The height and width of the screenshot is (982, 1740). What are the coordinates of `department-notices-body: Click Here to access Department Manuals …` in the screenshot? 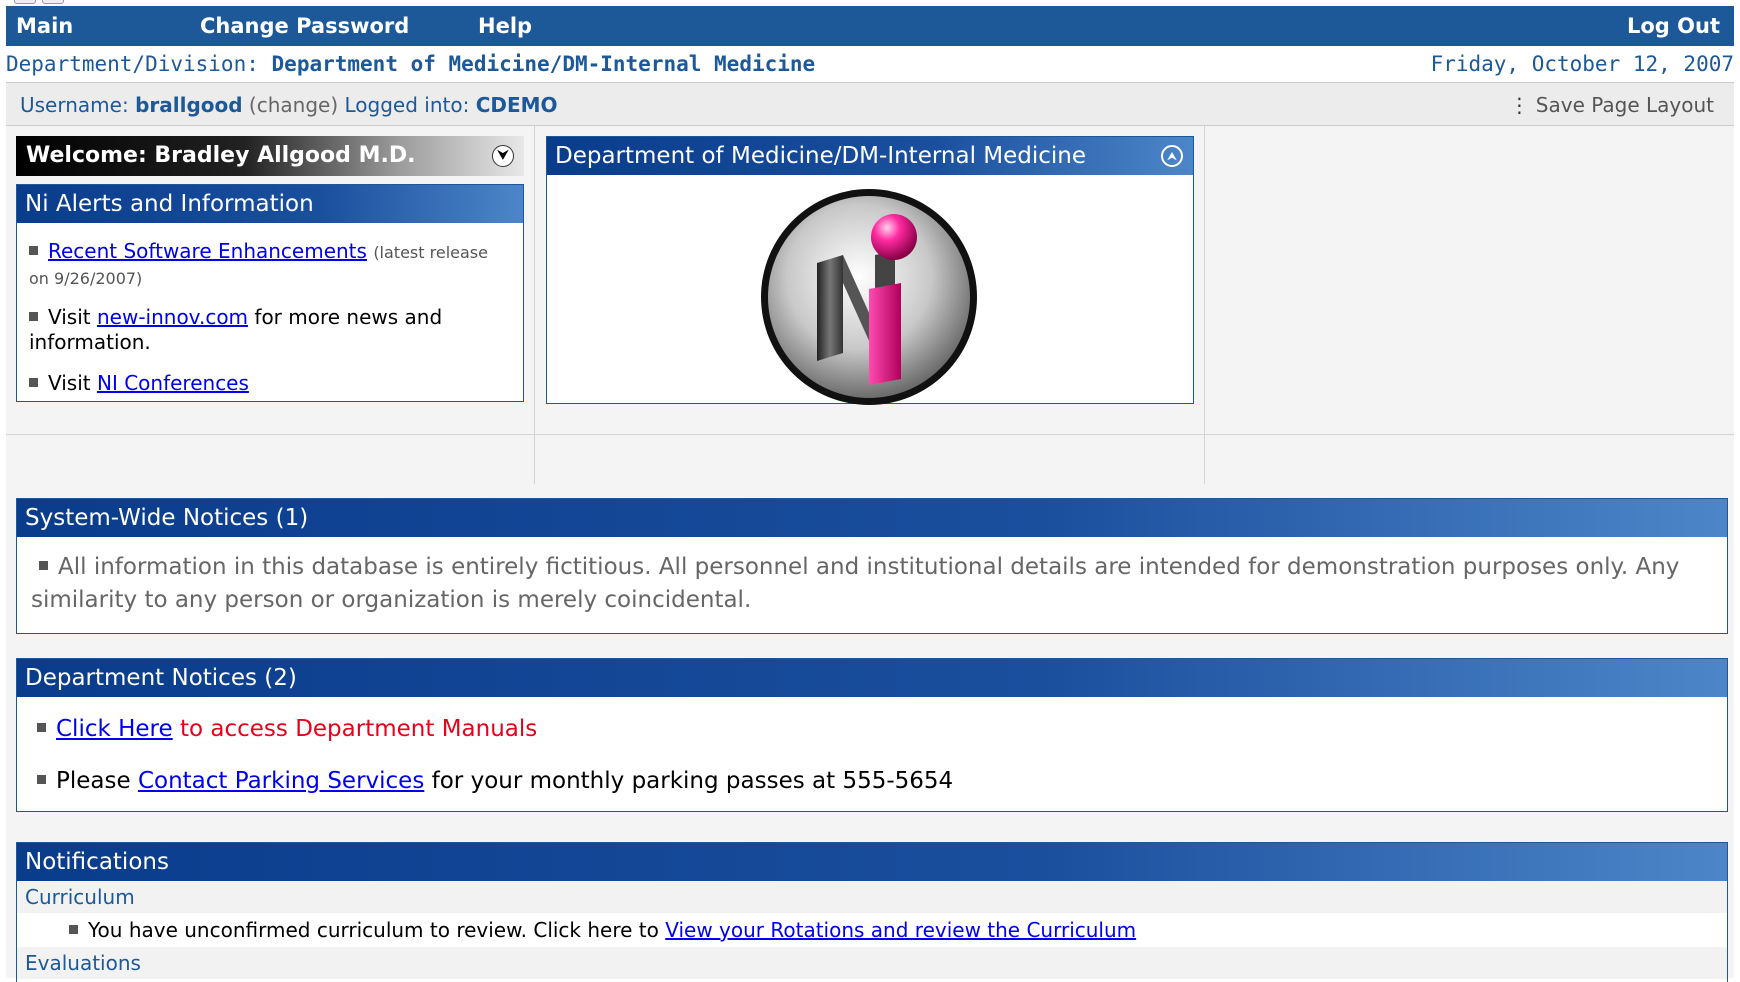 It's located at (872, 755).